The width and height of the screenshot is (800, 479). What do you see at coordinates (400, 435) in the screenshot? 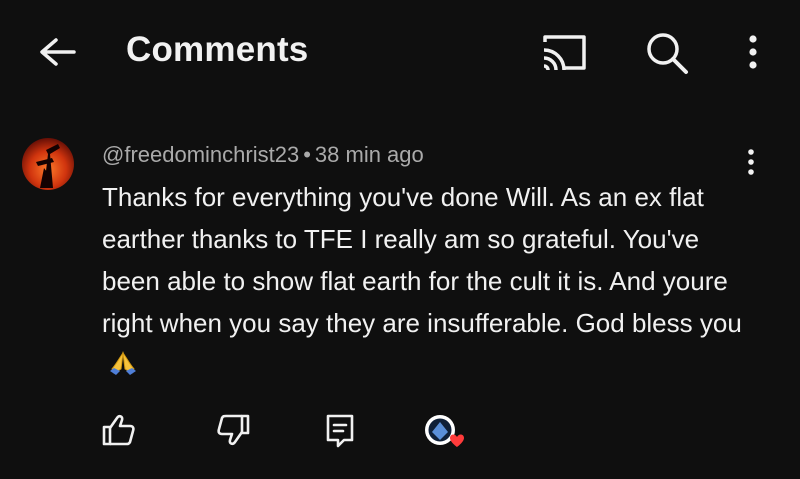
I see `comment-actions` at bounding box center [400, 435].